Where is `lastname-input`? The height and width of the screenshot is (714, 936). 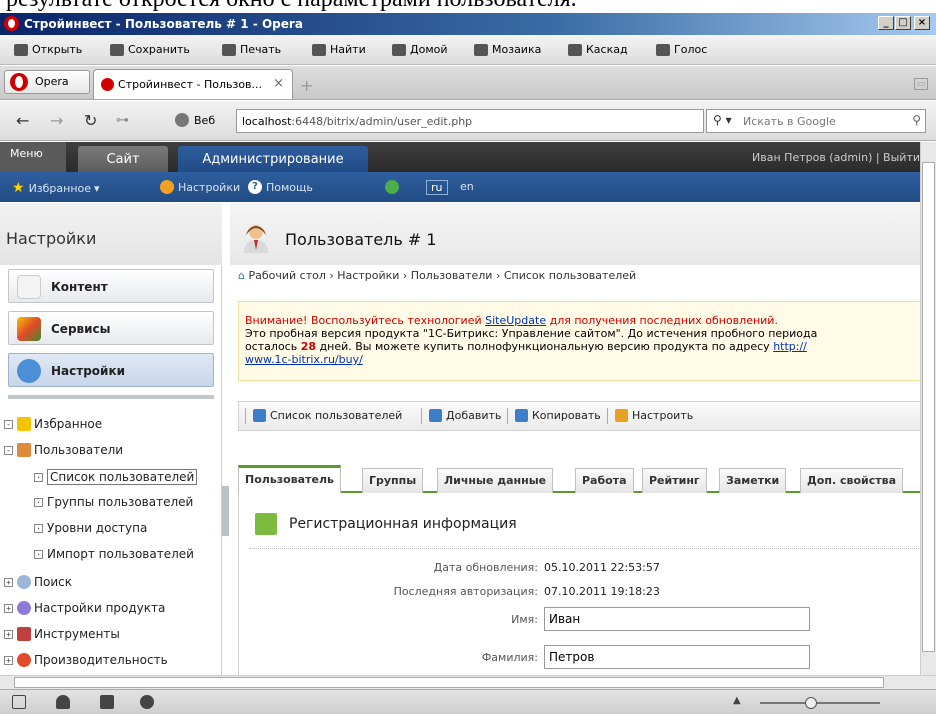
lastname-input is located at coordinates (677, 657).